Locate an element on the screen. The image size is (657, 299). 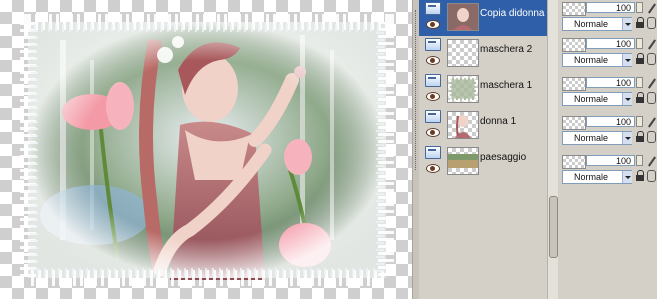
layer-row-copia-didonna-1: Copia didonna 1 is located at coordinates (486, 18).